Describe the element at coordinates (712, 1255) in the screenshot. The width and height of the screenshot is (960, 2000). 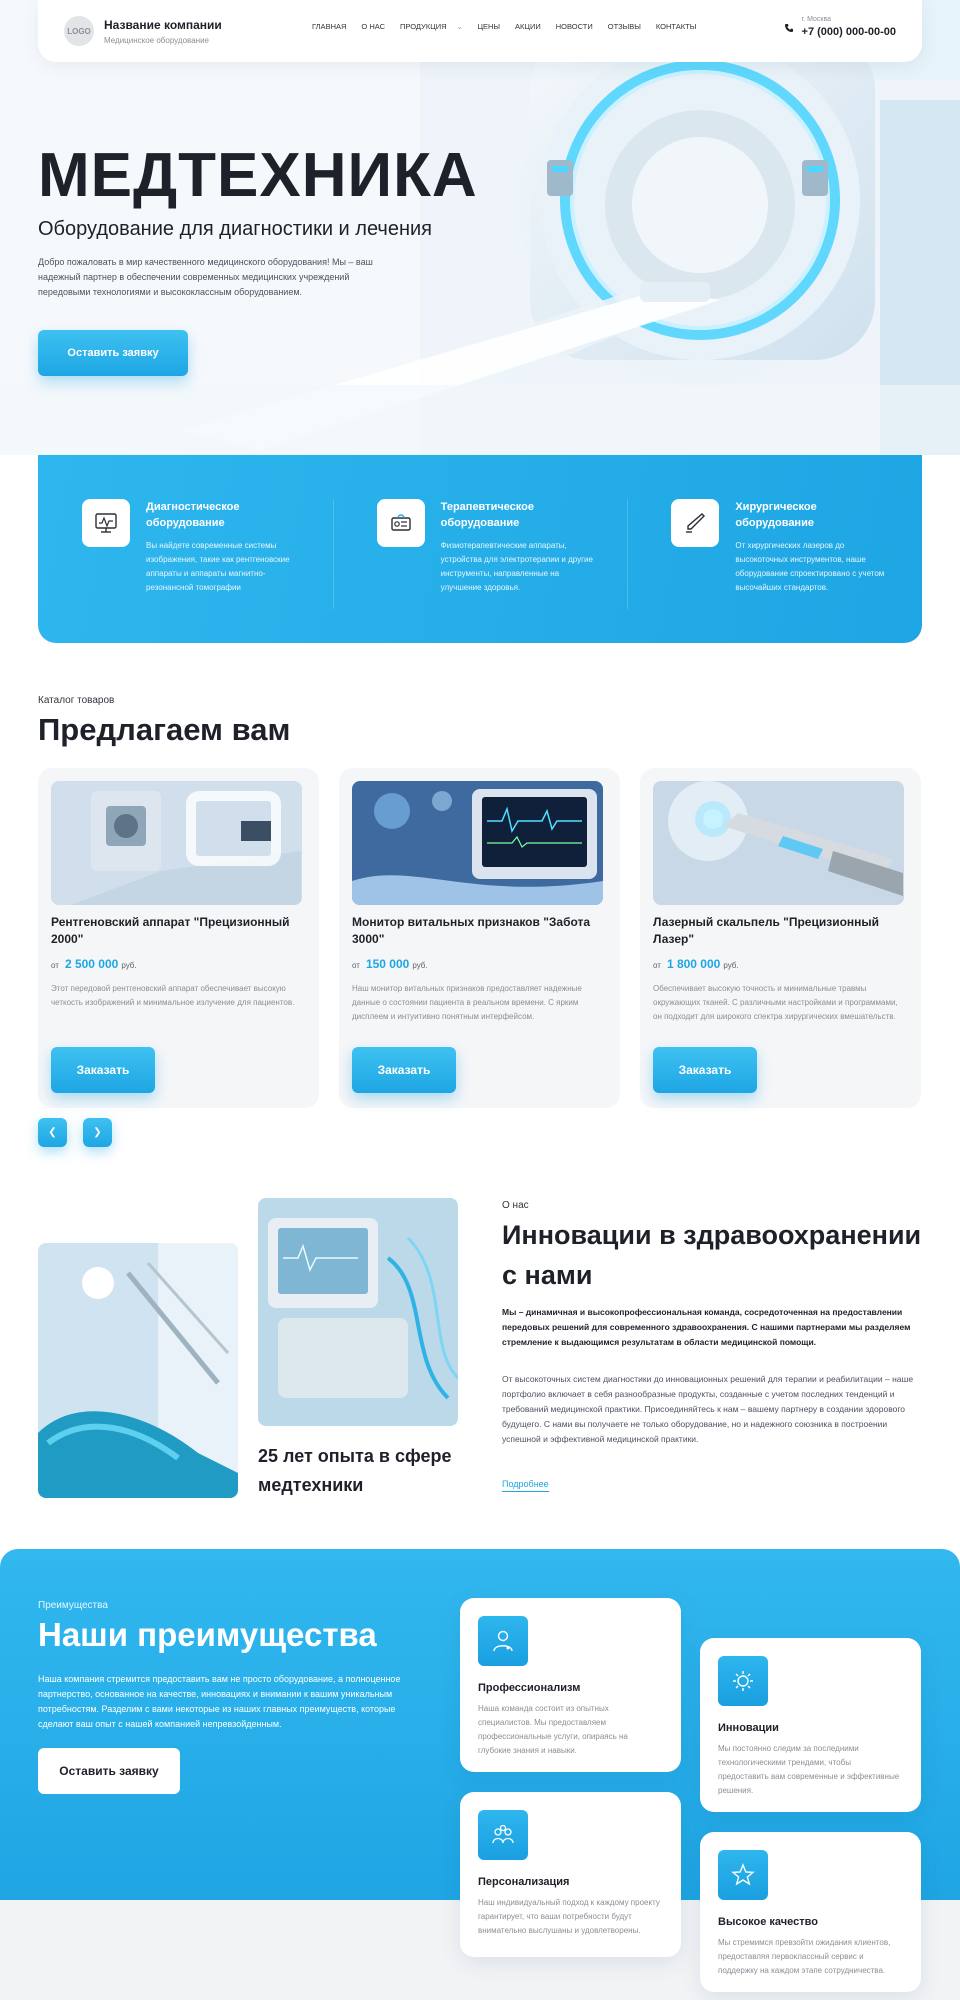
I see `about-title: Инновации в здравоохранении с нами` at that location.